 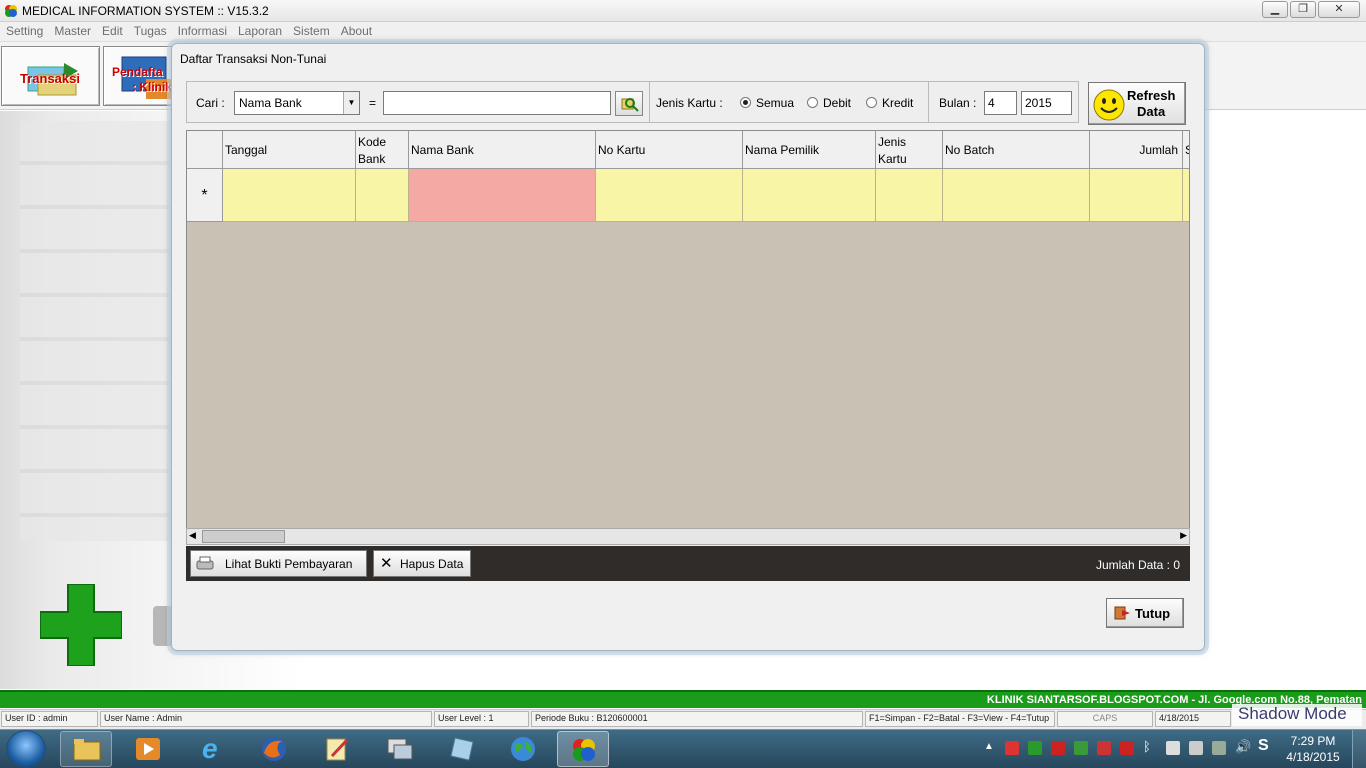 I want to click on column-header-label: Bank, so click(x=372, y=159).